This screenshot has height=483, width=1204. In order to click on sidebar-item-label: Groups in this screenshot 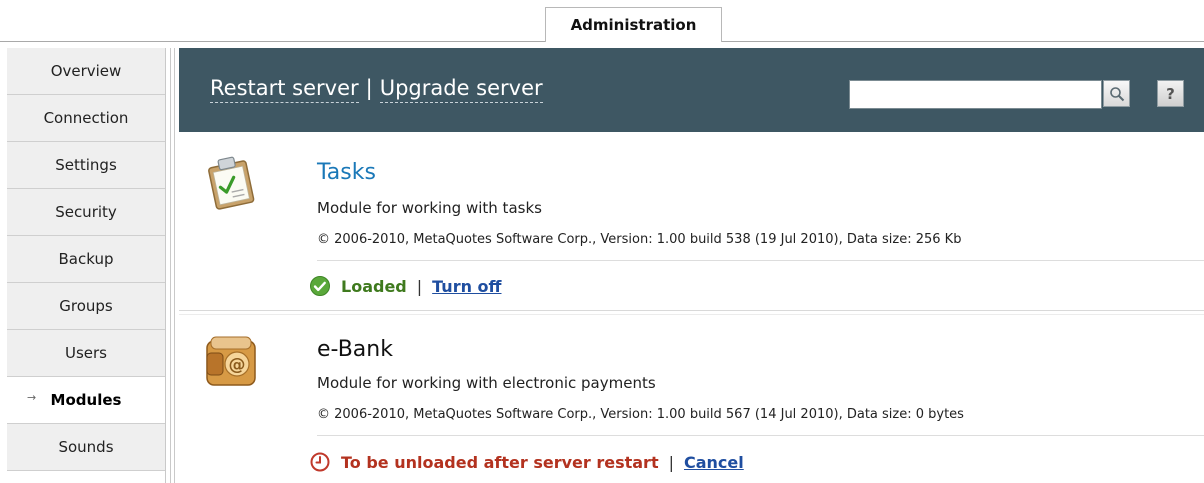, I will do `click(86, 306)`.